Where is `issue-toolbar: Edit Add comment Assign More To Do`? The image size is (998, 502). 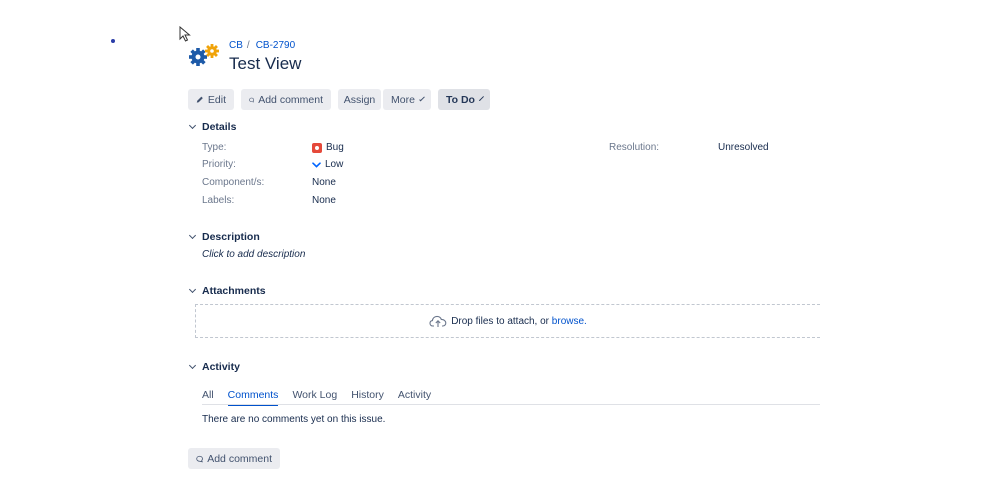
issue-toolbar: Edit Add comment Assign More To Do is located at coordinates (339, 99).